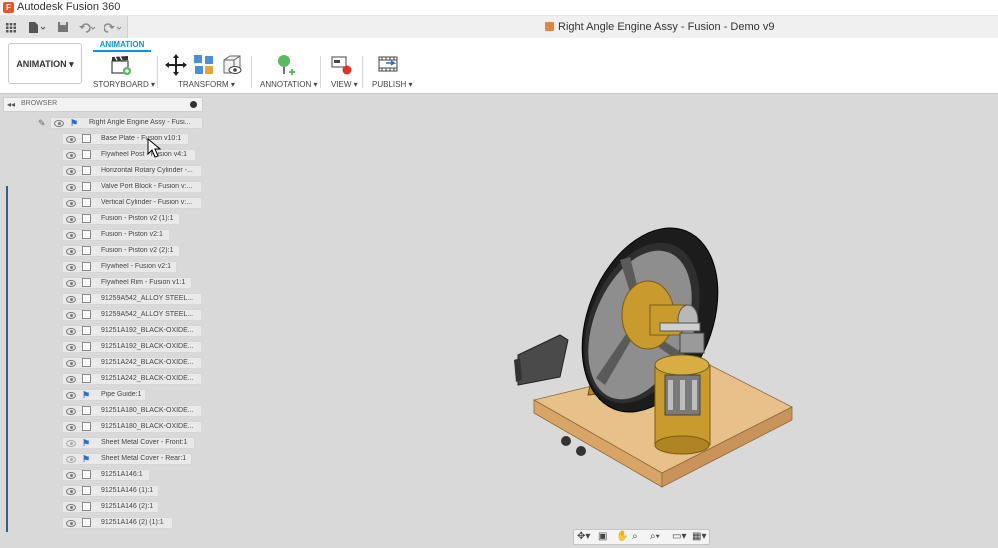 This screenshot has height=548, width=998. I want to click on browser-item: ⚑ Sheet Metal Cover - Rear:1, so click(127, 459).